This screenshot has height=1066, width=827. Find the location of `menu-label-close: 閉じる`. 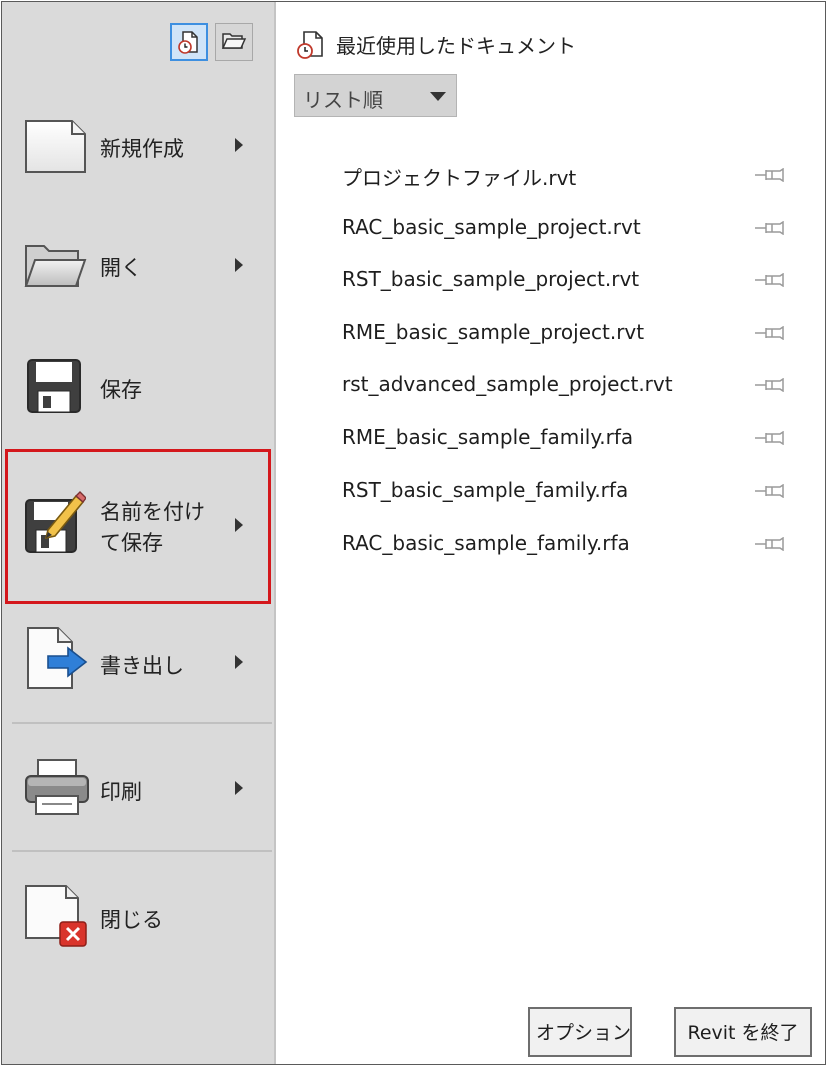

menu-label-close: 閉じる is located at coordinates (131, 920).